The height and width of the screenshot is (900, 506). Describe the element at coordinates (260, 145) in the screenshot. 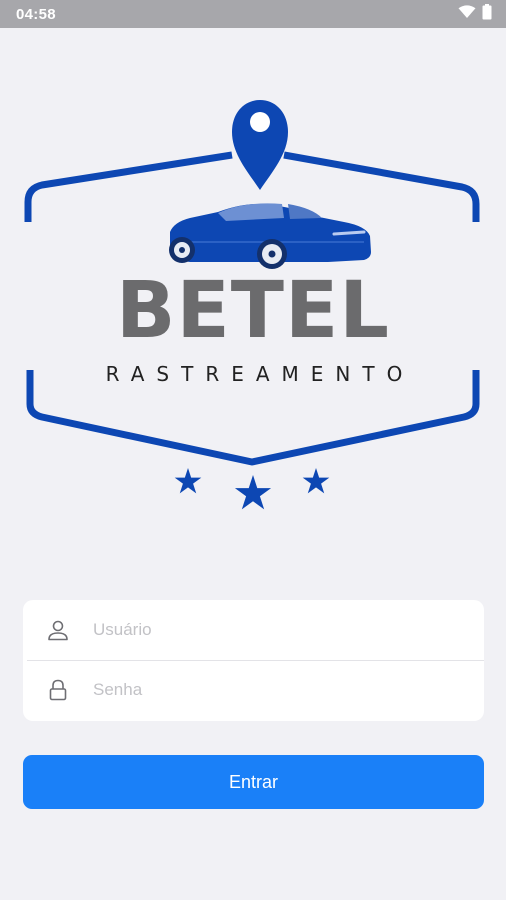

I see `location-pin-icon` at that location.